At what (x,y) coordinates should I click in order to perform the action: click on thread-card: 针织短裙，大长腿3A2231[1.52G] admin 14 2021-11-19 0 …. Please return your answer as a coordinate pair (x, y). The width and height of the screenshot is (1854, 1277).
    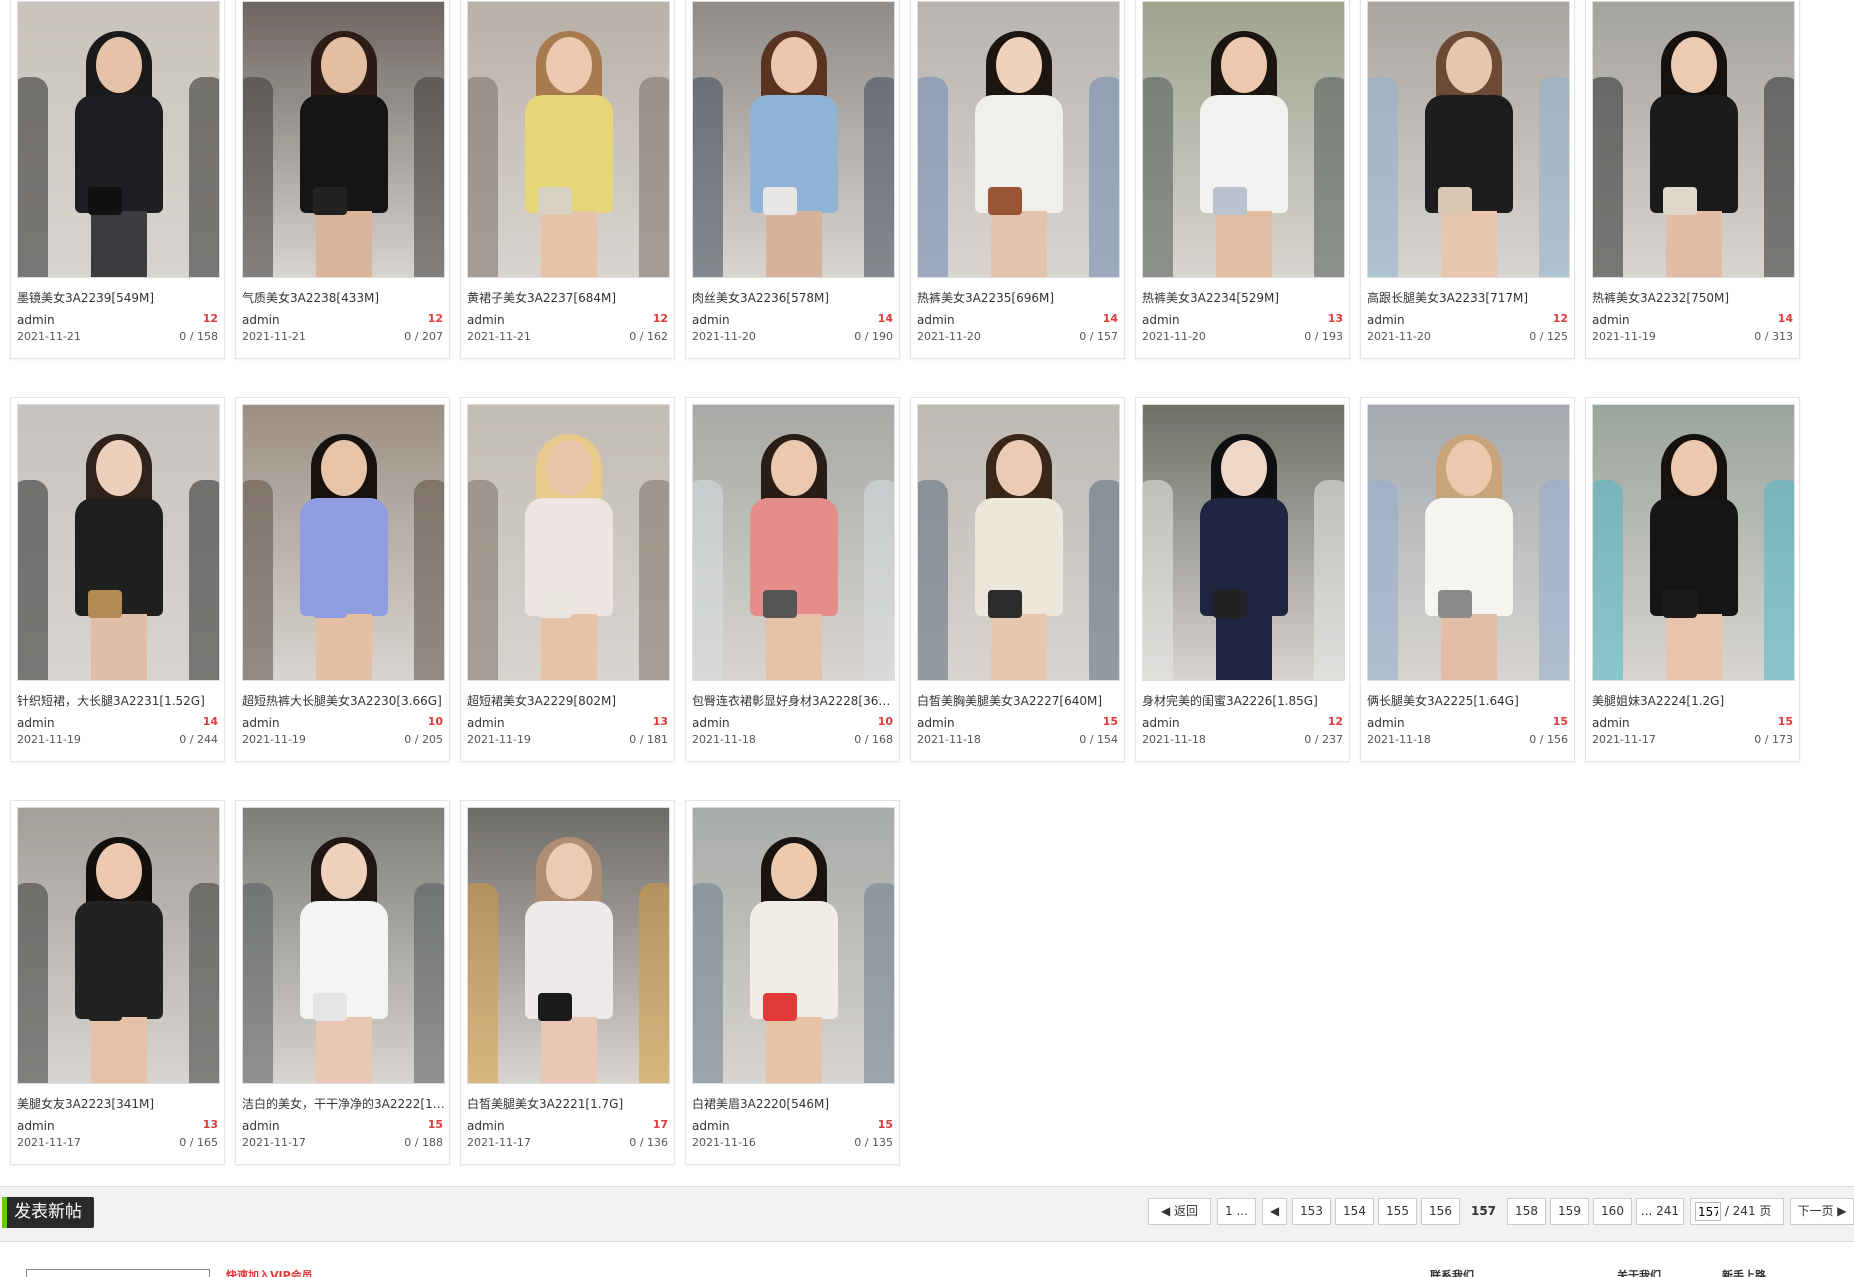
    Looking at the image, I should click on (117, 579).